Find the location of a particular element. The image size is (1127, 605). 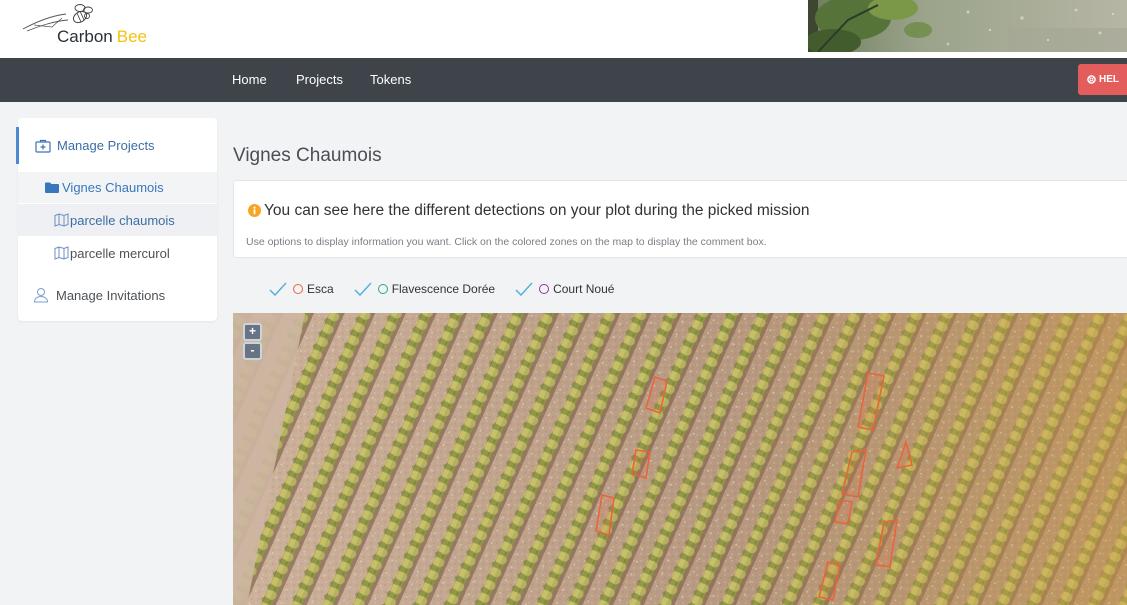

sidebar-plot-parcelle-mercurol: parcelle mercurol is located at coordinates (117, 253).